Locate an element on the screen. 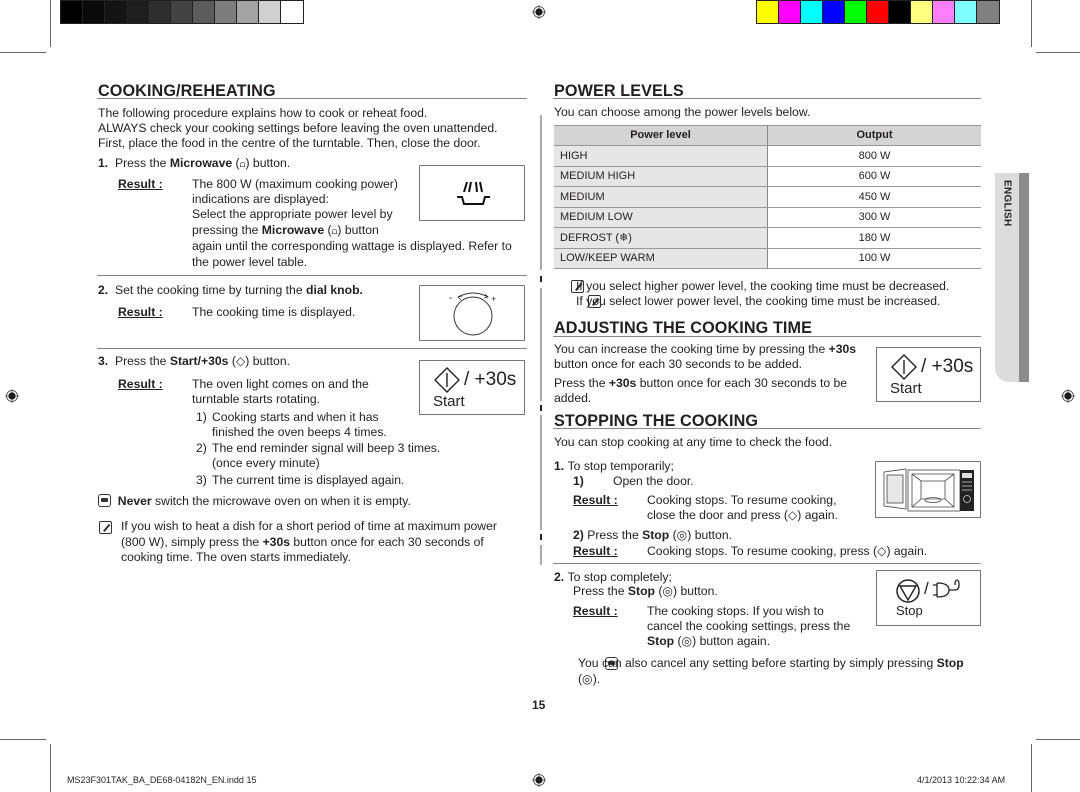 This screenshot has width=1080, height=792. table-row: DEFROST (❄) 180 W is located at coordinates (767, 238).